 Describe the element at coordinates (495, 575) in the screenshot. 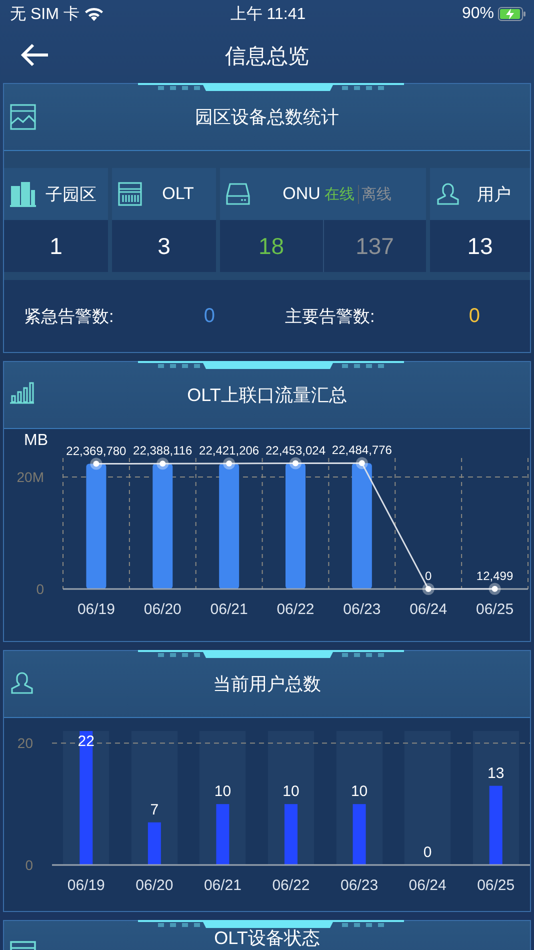

I see `data-label: 12,499` at that location.